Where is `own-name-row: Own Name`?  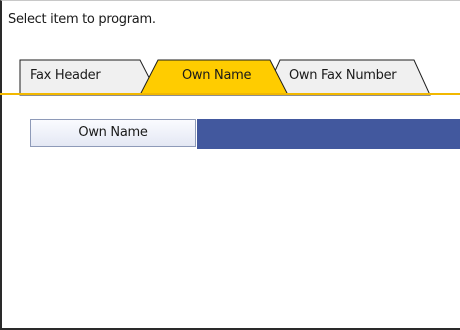 own-name-row: Own Name is located at coordinates (245, 134).